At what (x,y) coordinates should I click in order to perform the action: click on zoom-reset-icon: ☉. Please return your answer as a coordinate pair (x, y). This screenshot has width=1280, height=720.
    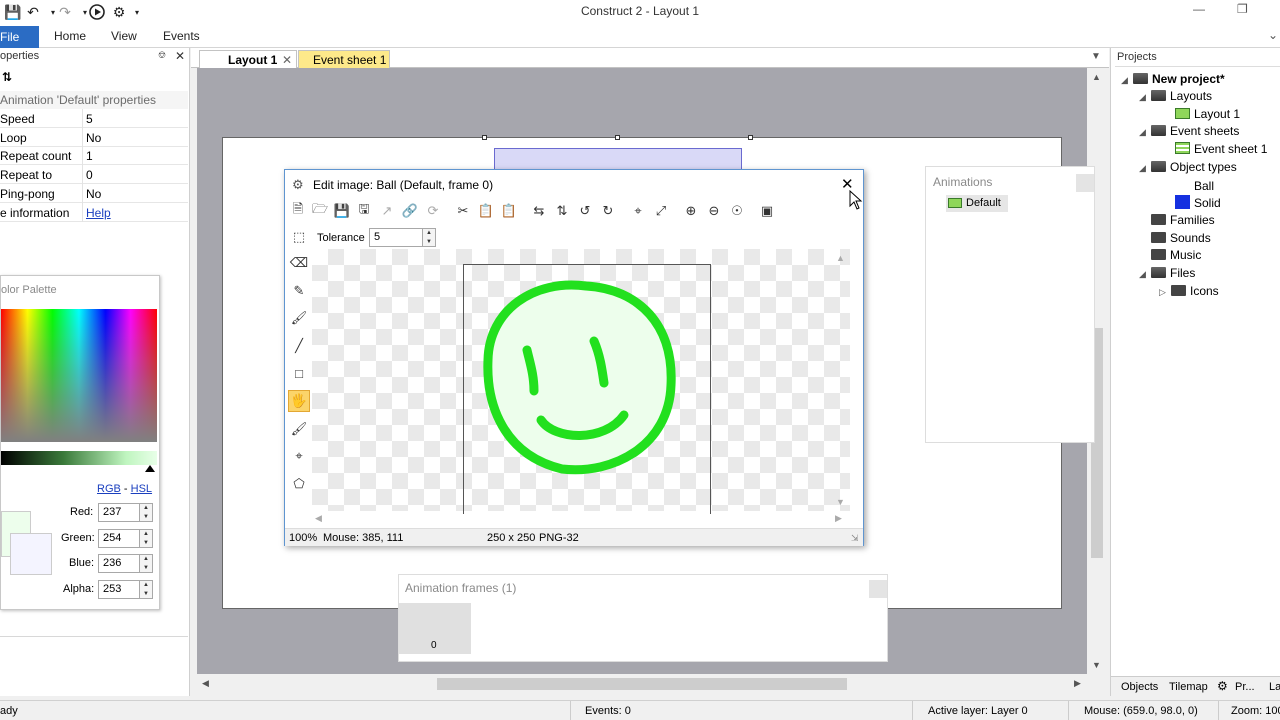
    Looking at the image, I should click on (737, 211).